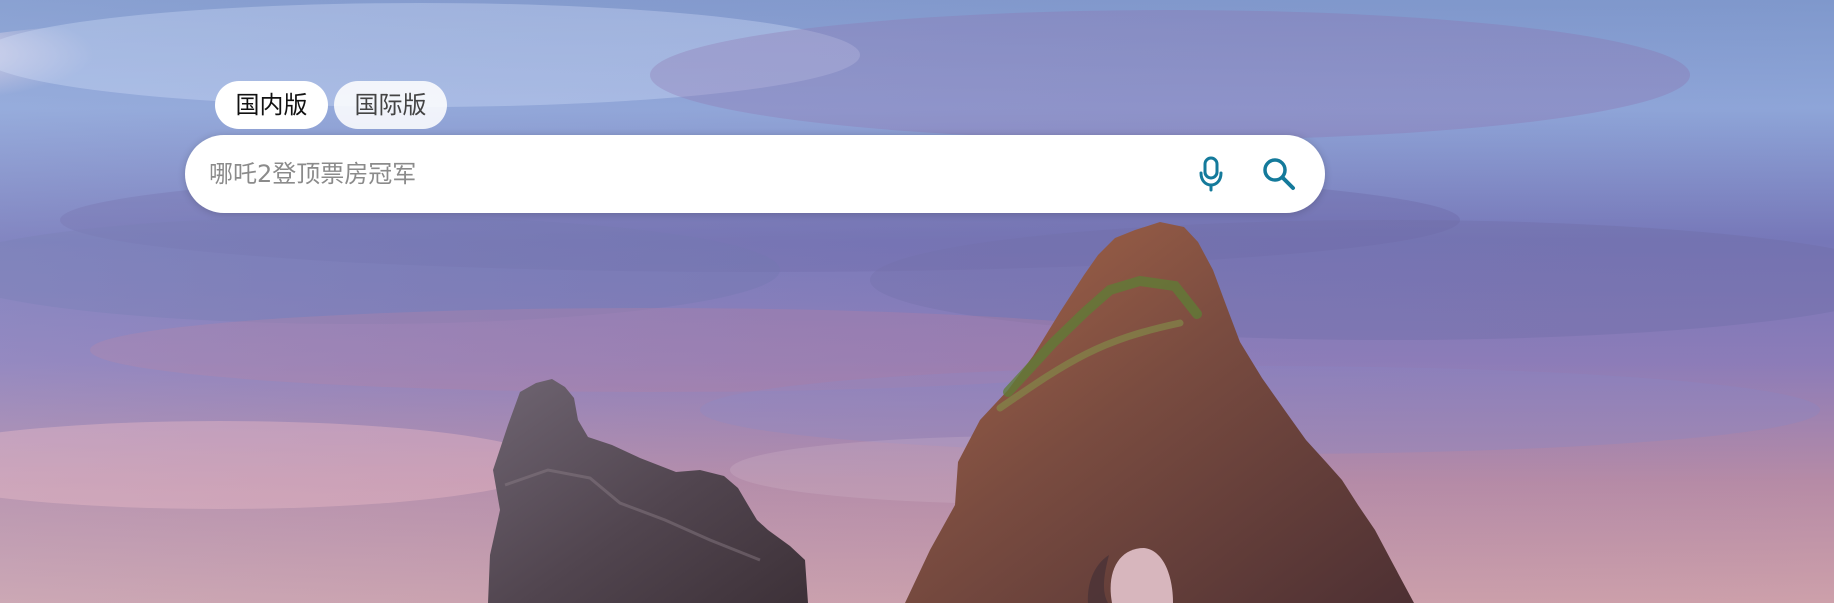 The width and height of the screenshot is (1834, 603). I want to click on version-tabs: 国内版 国际版, so click(331, 105).